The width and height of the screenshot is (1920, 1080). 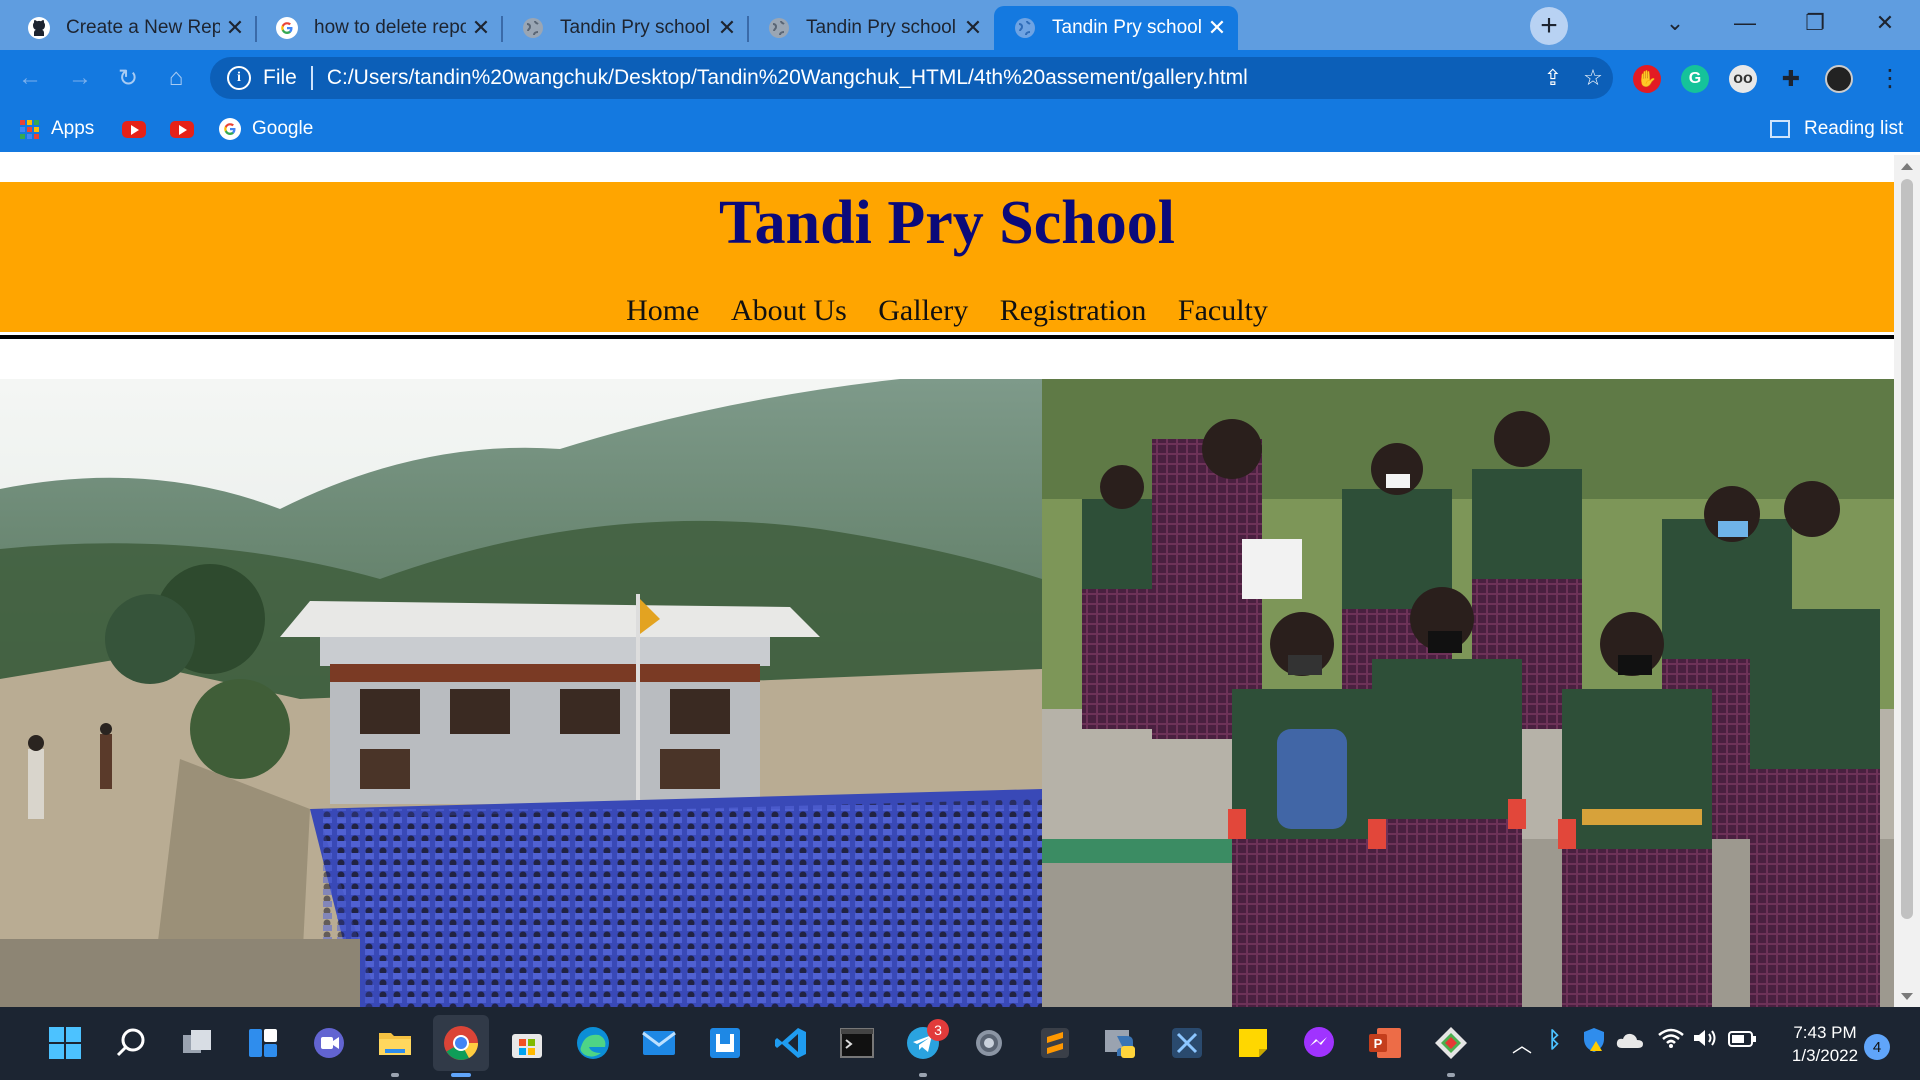 I want to click on bookmark-star-icon: ☆, so click(x=1593, y=78).